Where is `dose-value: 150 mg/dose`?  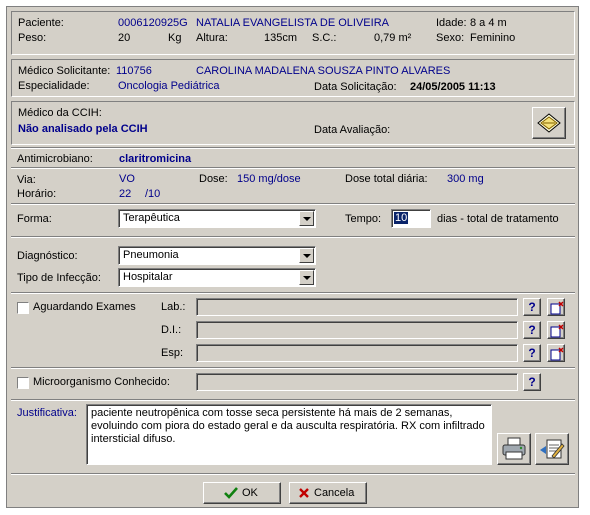 dose-value: 150 mg/dose is located at coordinates (269, 179).